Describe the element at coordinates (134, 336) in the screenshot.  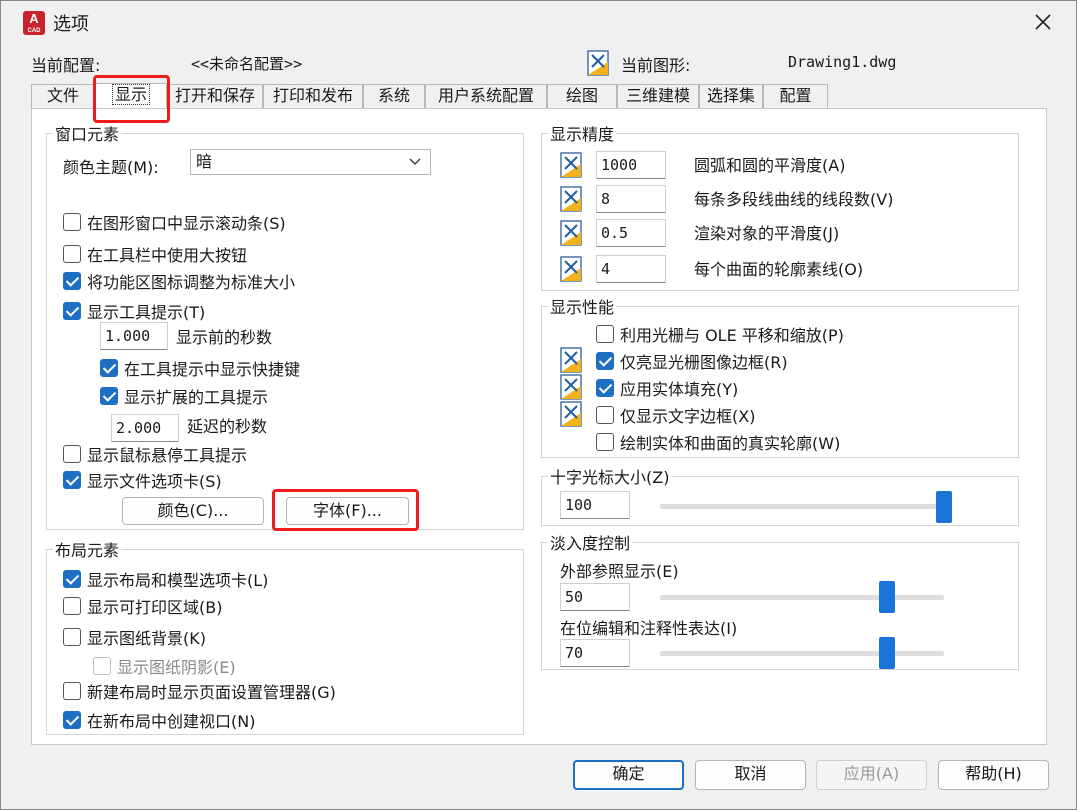
I see `tooltip-delay-input: 1.000` at that location.